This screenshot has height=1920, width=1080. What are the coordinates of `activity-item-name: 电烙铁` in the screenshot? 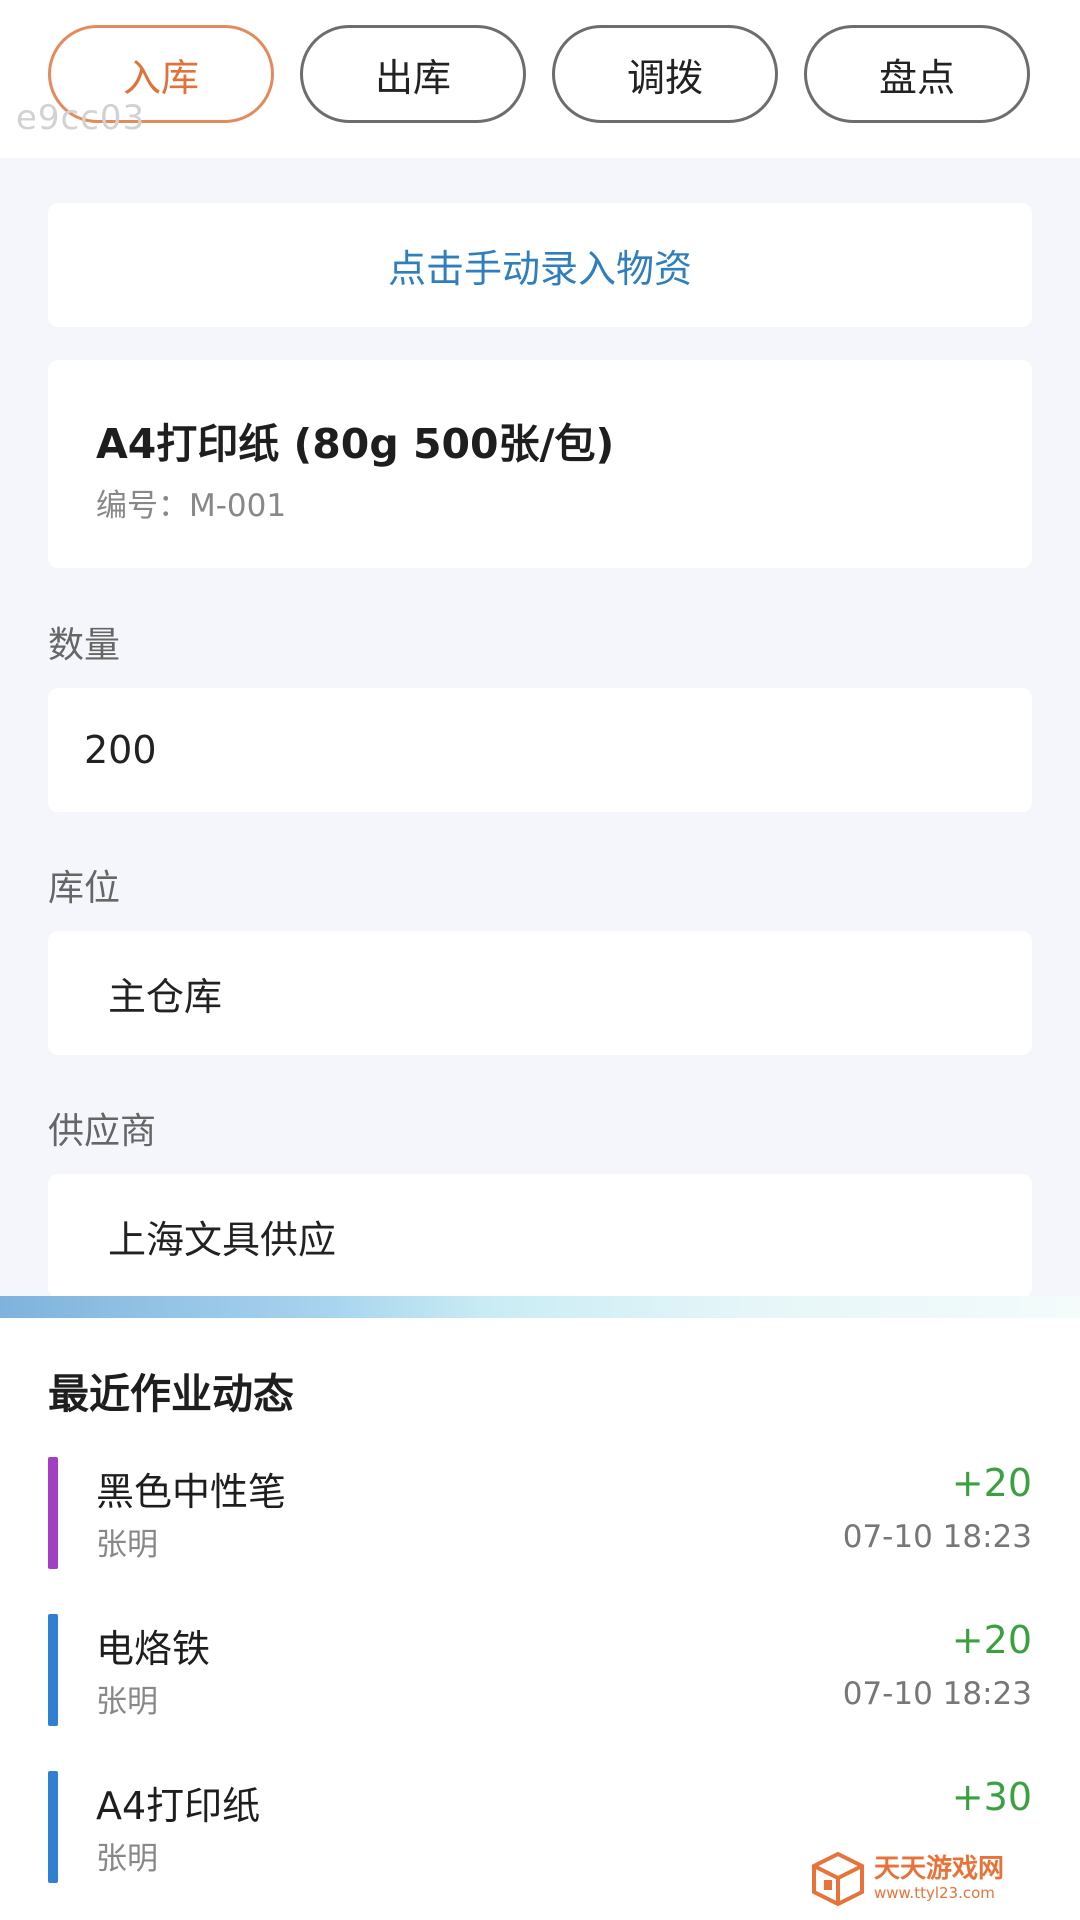 It's located at (153, 1649).